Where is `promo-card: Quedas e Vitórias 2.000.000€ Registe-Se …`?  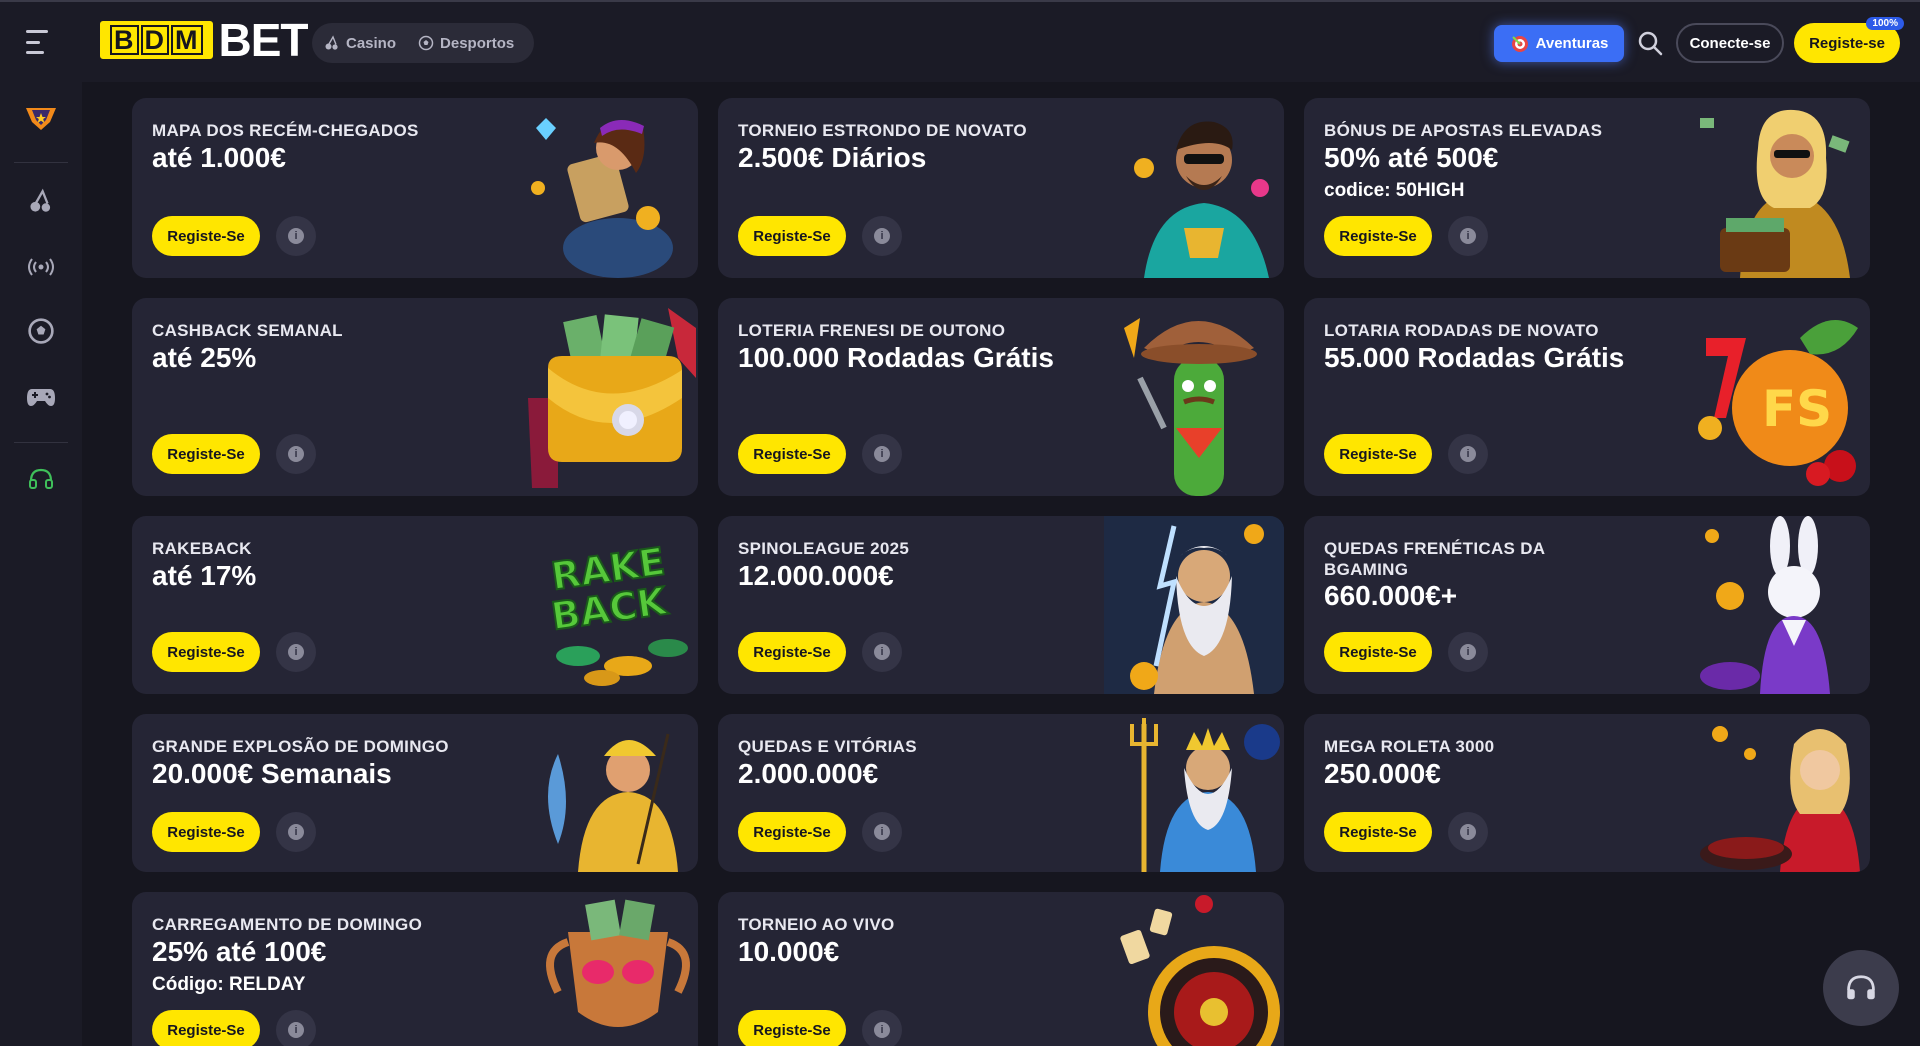
promo-card: Quedas e Vitórias 2.000.000€ Registe-Se … is located at coordinates (1001, 793).